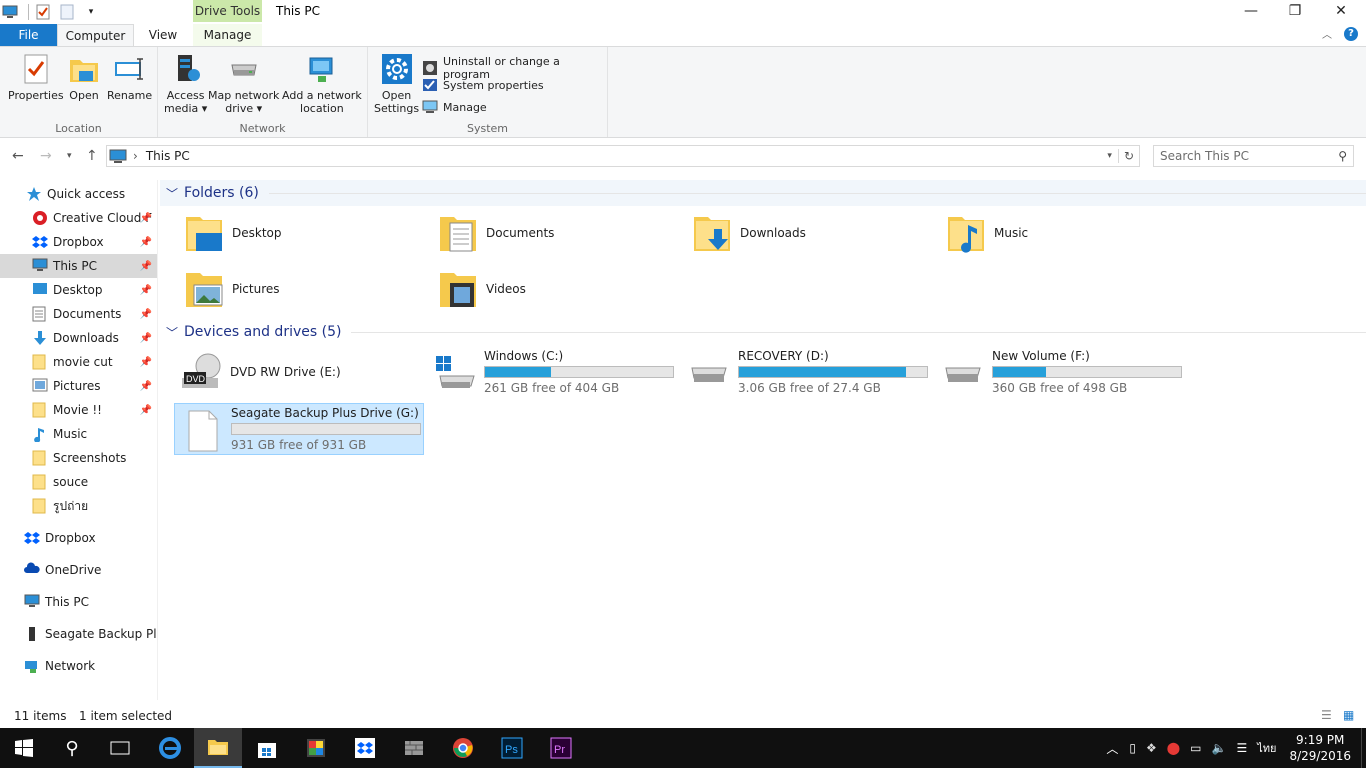 The width and height of the screenshot is (1366, 768). Describe the element at coordinates (322, 84) in the screenshot. I see `add-network-location-button: Add a network location` at that location.